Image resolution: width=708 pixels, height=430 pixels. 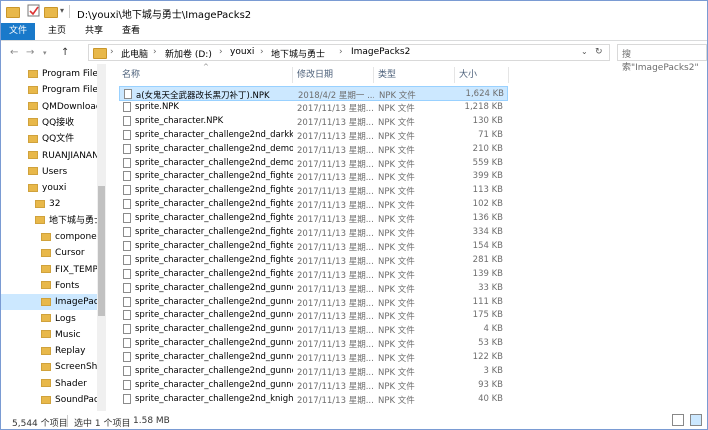 What do you see at coordinates (69, 409) in the screenshot?
I see `nav-item: start` at bounding box center [69, 409].